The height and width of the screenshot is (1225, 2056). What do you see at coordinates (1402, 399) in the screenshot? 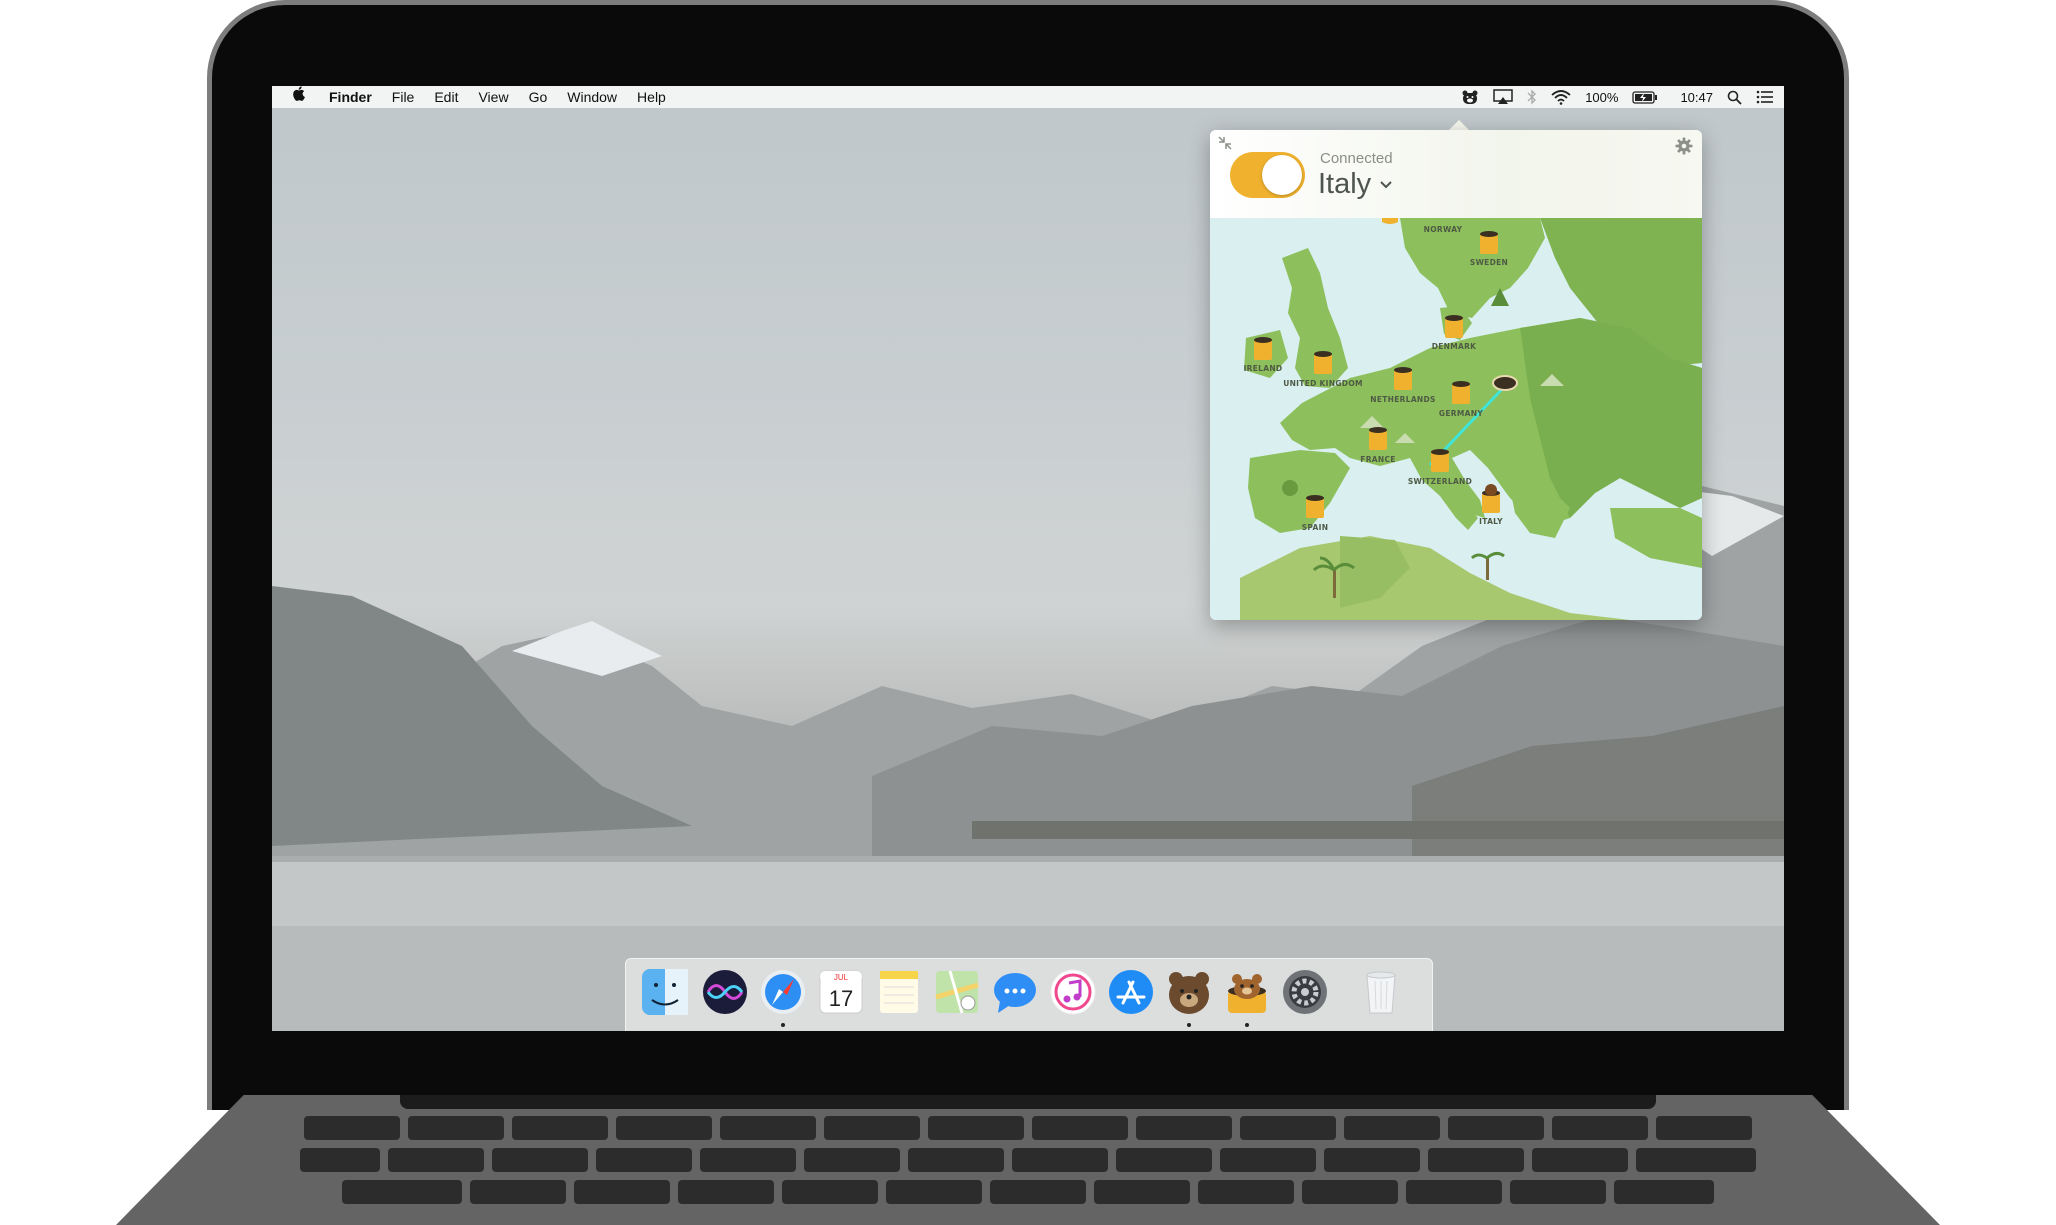
I see `label-netherlands: NETHERLANDS` at bounding box center [1402, 399].